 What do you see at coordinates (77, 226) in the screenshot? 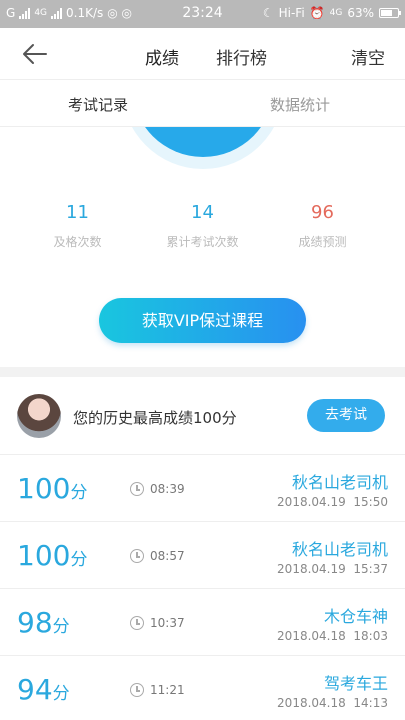
I see `stat-pass-count: 11 及格次数` at bounding box center [77, 226].